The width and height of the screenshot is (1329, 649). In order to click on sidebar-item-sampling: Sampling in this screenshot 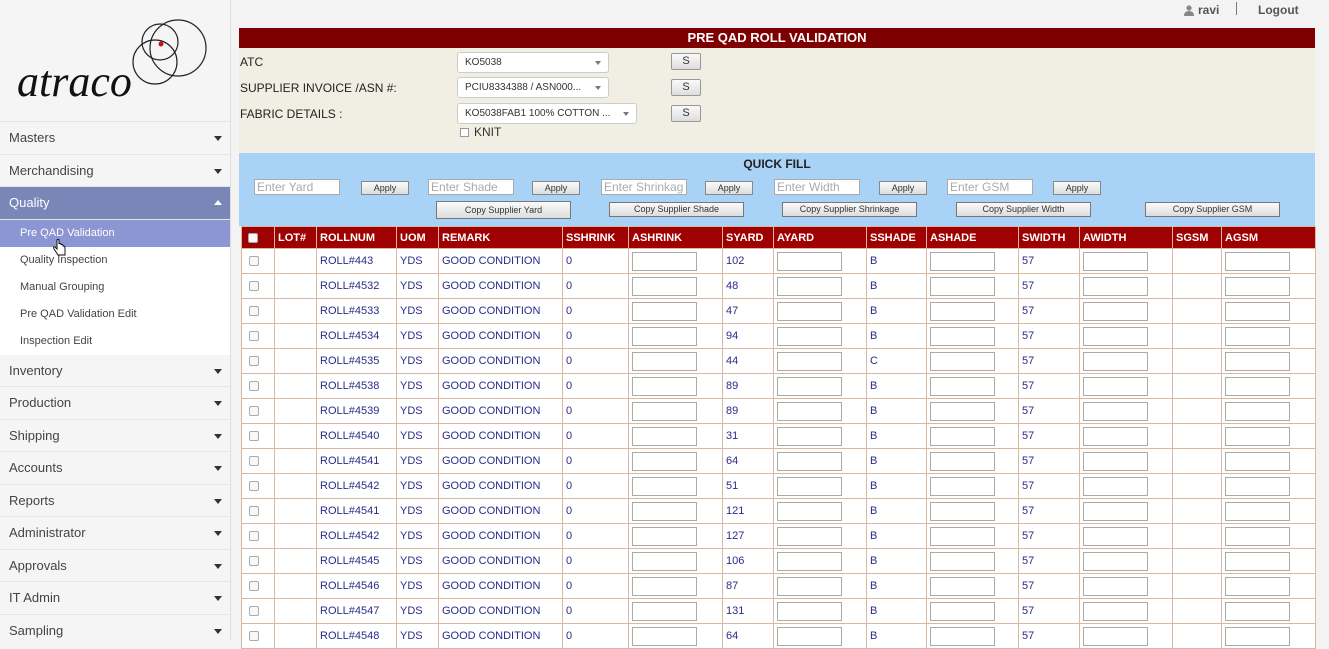, I will do `click(115, 628)`.